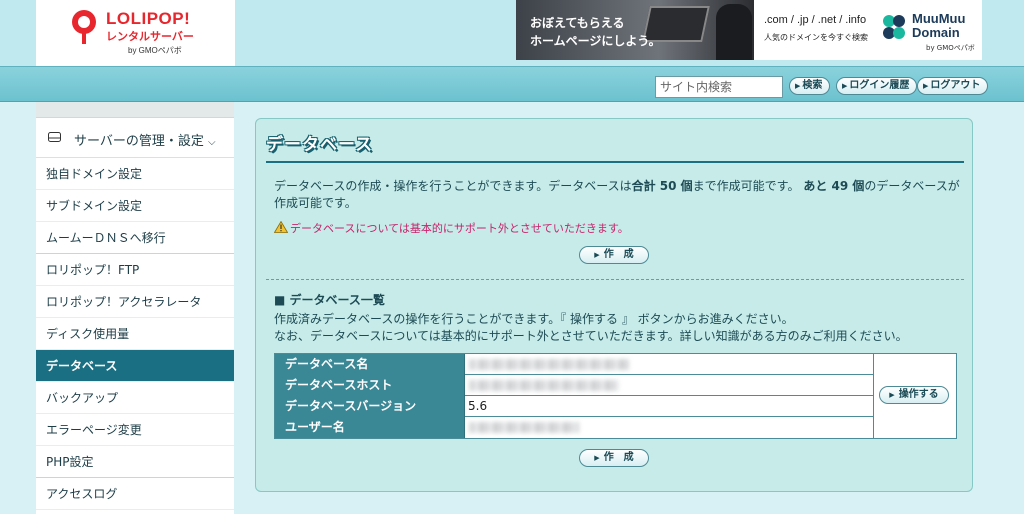 This screenshot has height=514, width=1024. What do you see at coordinates (84, 27) in the screenshot?
I see `lolipop-logo-icon` at bounding box center [84, 27].